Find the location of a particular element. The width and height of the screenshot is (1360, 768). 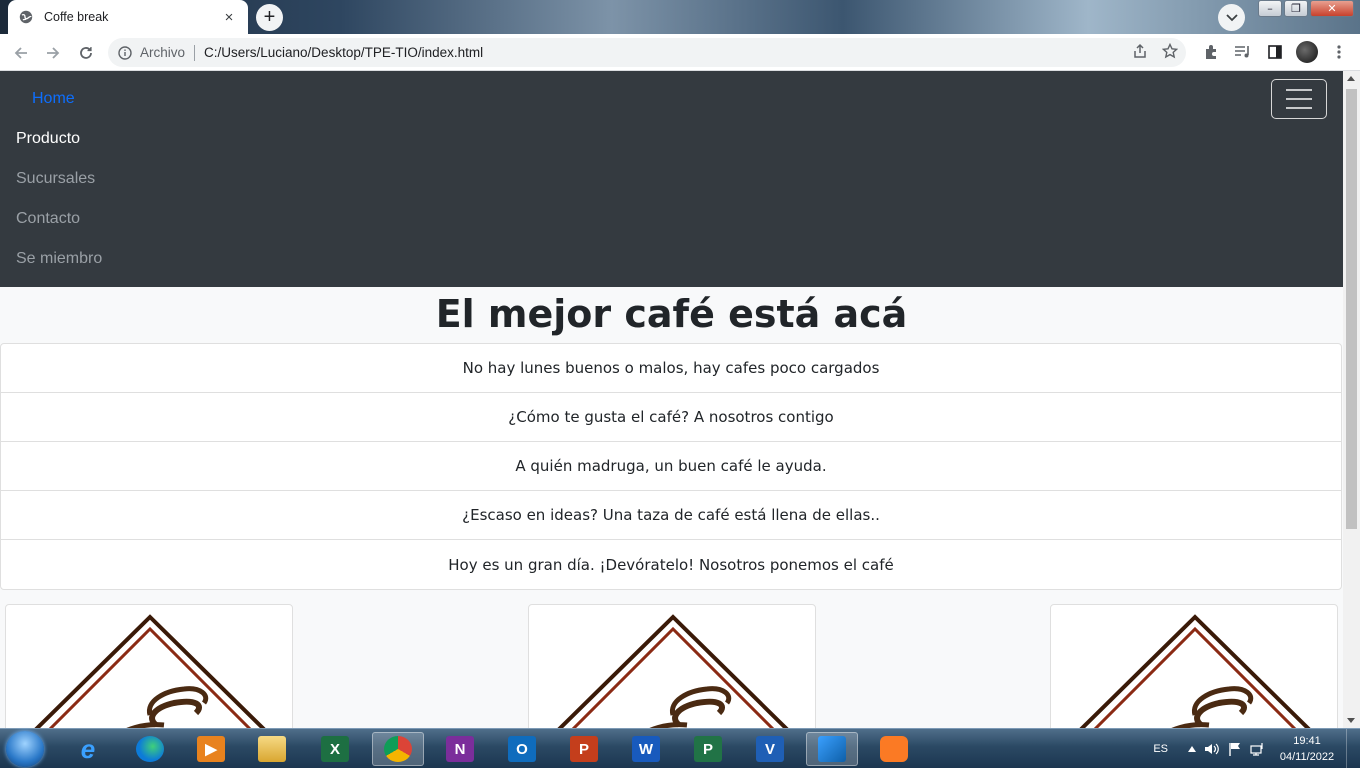

restore-button: ❐ is located at coordinates (1296, 8).